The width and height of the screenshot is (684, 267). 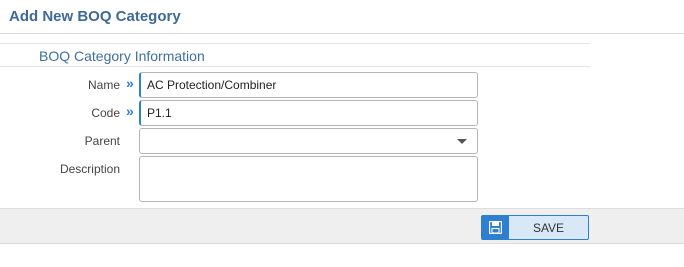 What do you see at coordinates (95, 16) in the screenshot?
I see `page-title: Add New BOQ Category` at bounding box center [95, 16].